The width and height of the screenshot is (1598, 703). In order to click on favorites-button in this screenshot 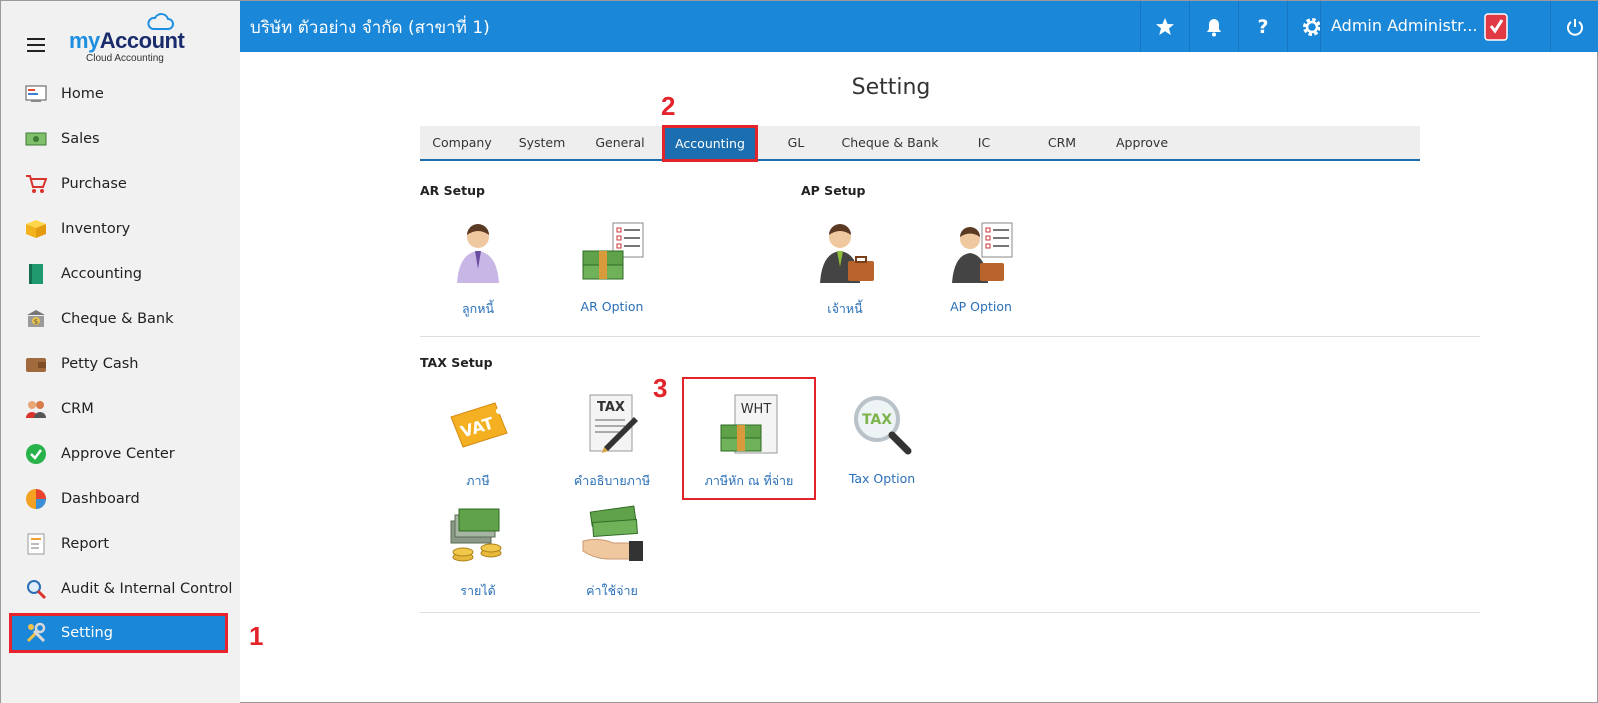, I will do `click(1164, 26)`.